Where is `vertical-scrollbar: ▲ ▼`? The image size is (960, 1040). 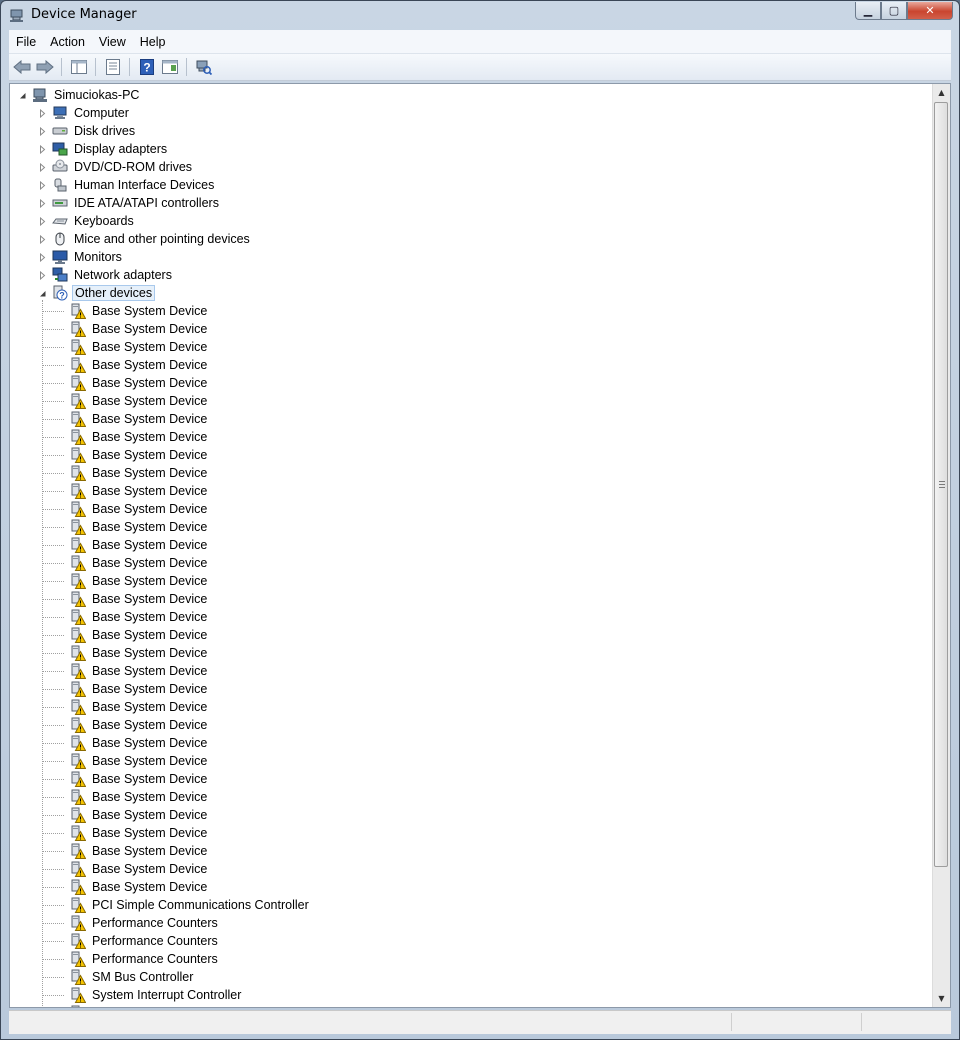 vertical-scrollbar: ▲ ▼ is located at coordinates (941, 545).